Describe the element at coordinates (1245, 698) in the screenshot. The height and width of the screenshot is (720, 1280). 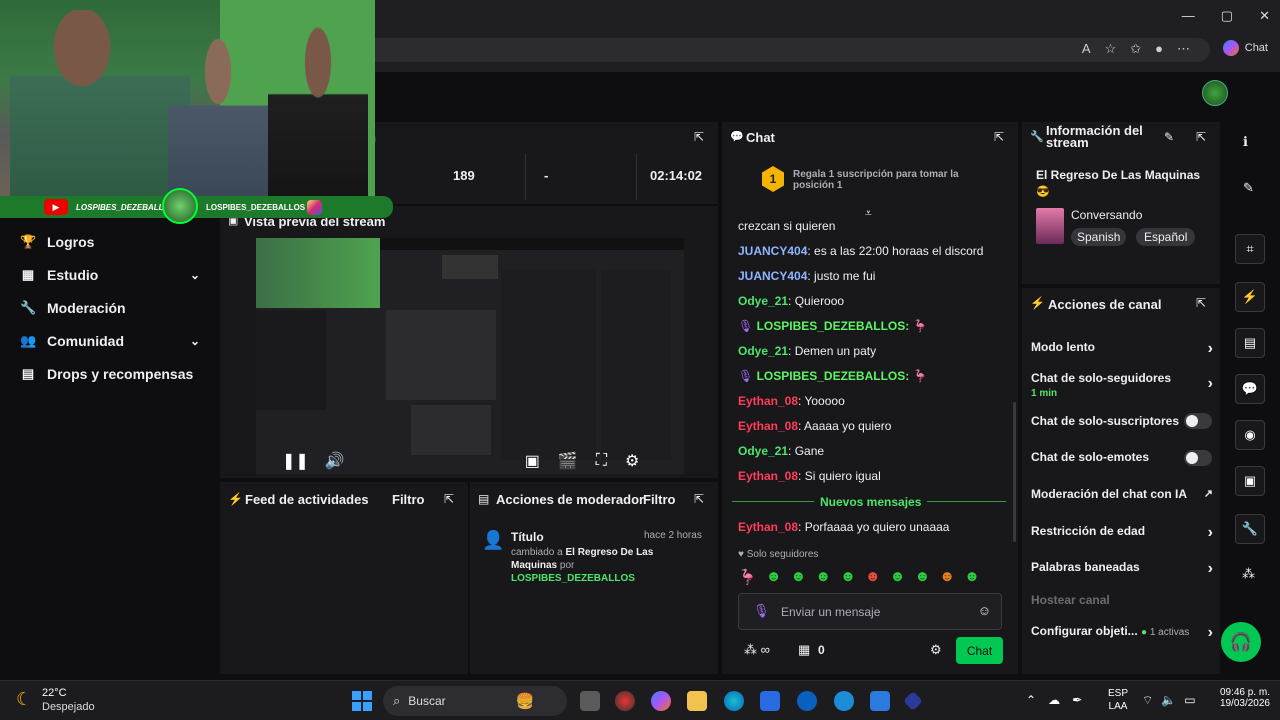
I see `clock: 09:46 p. m. 19/03/2026` at that location.